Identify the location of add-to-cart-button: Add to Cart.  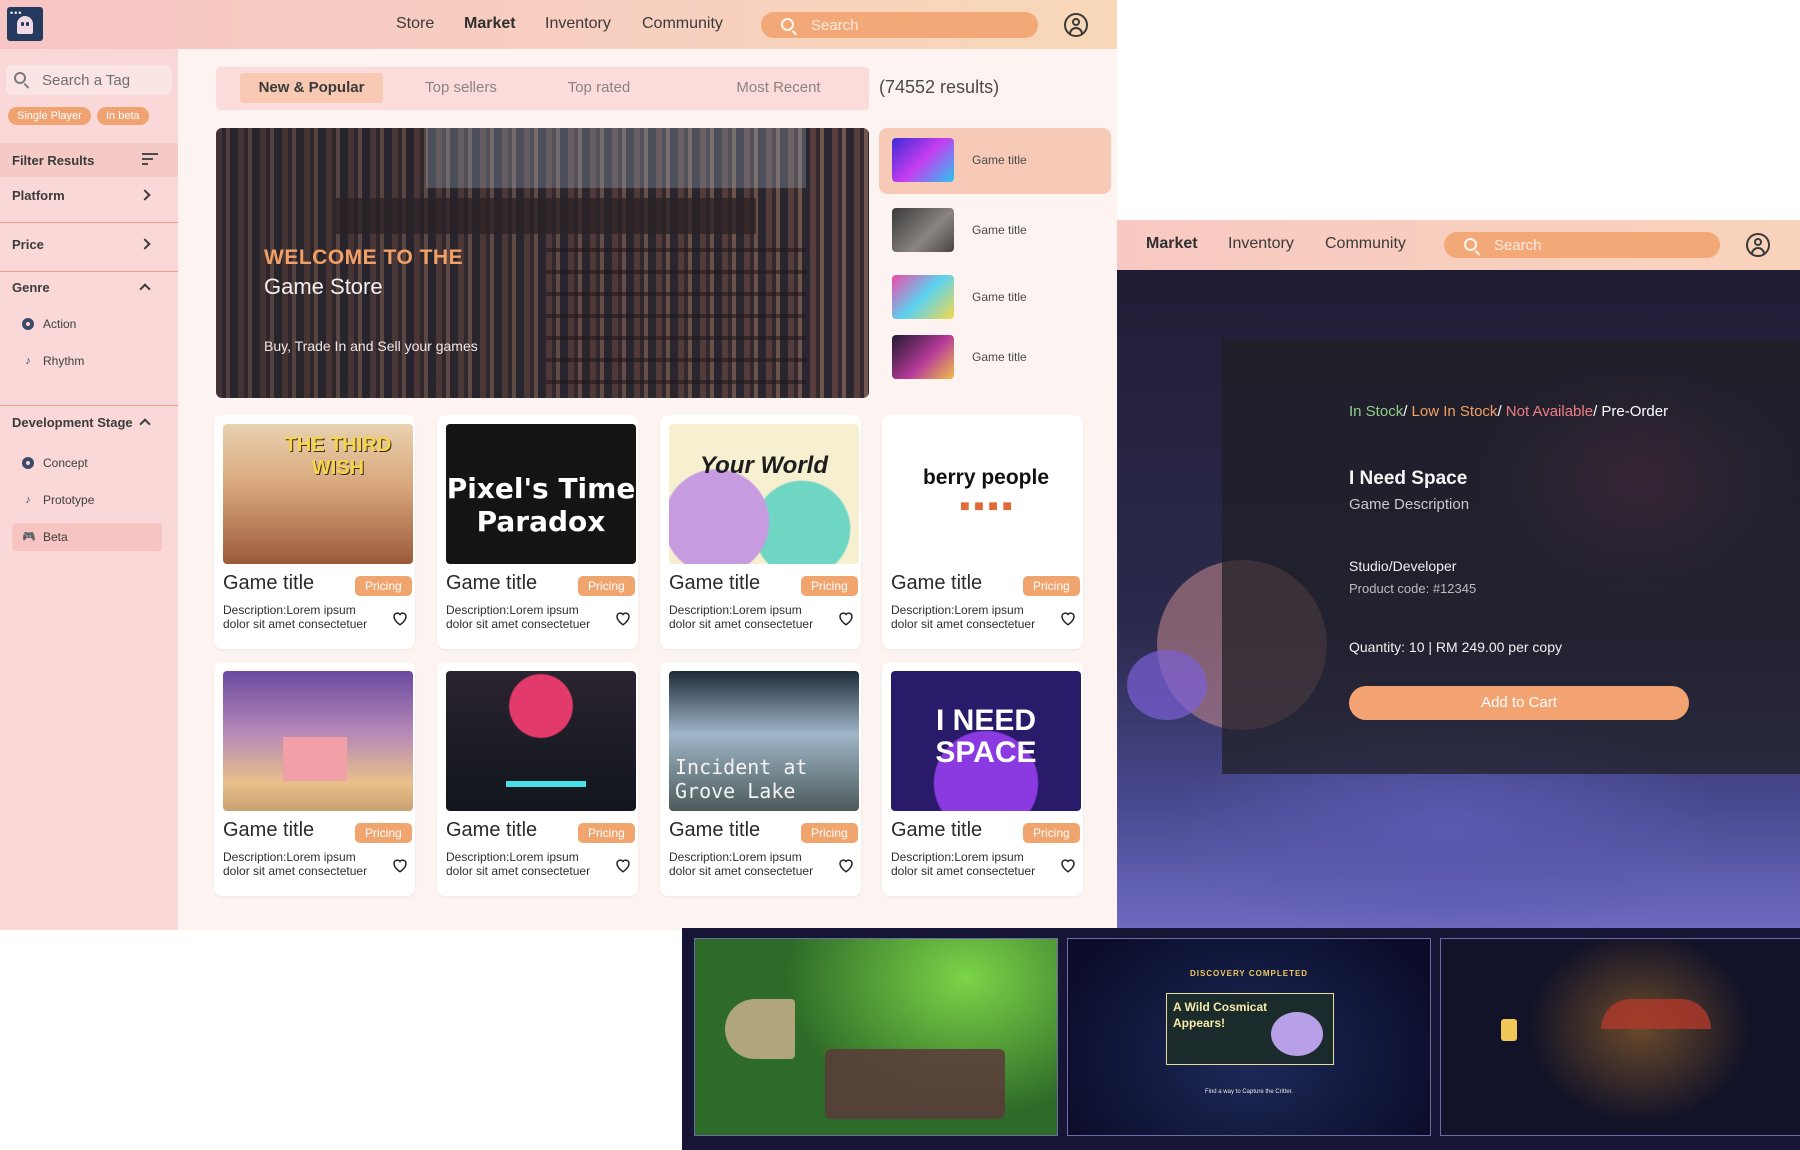
(1519, 703).